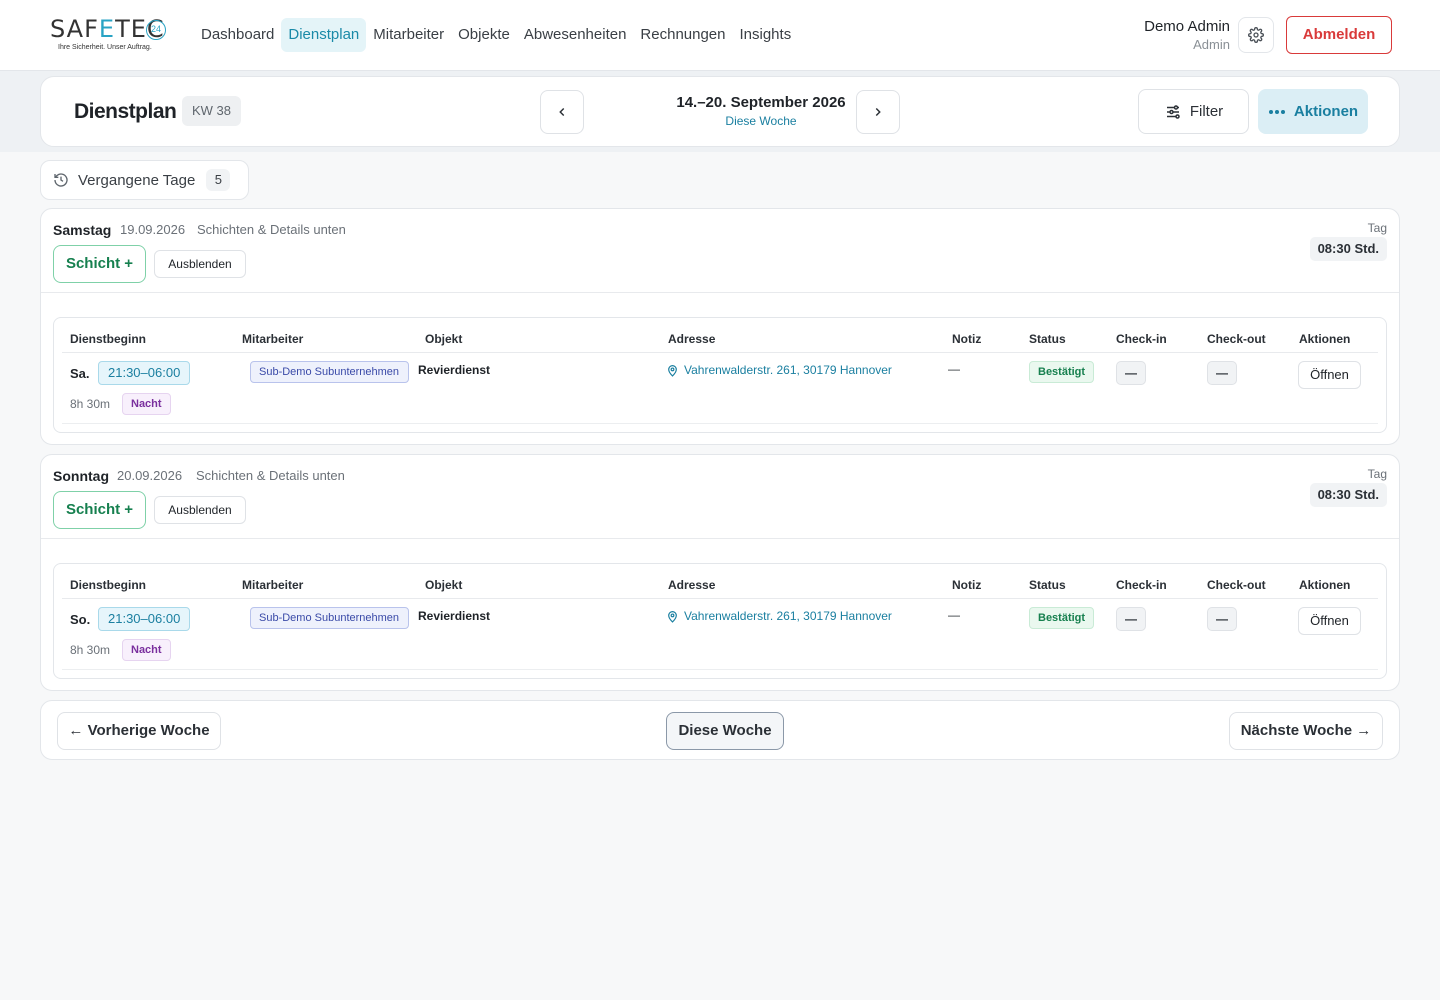 The width and height of the screenshot is (1440, 1000). What do you see at coordinates (1276, 111) in the screenshot?
I see `more-dots-icon` at bounding box center [1276, 111].